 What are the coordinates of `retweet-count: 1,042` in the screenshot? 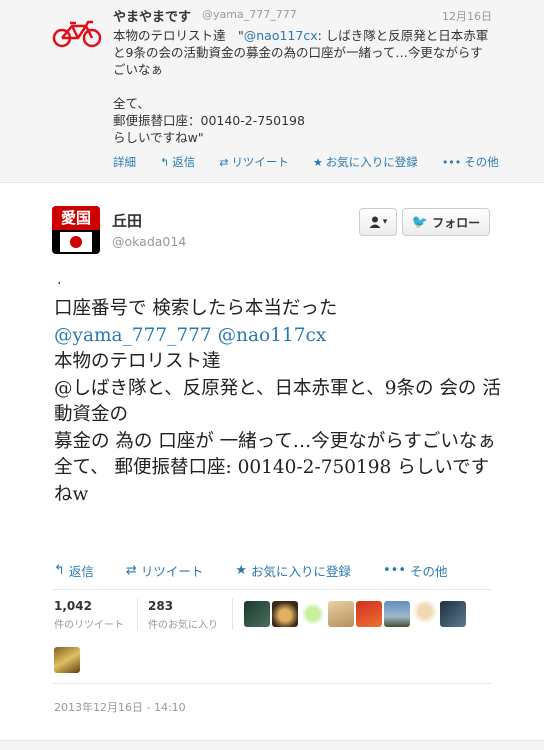 It's located at (73, 606).